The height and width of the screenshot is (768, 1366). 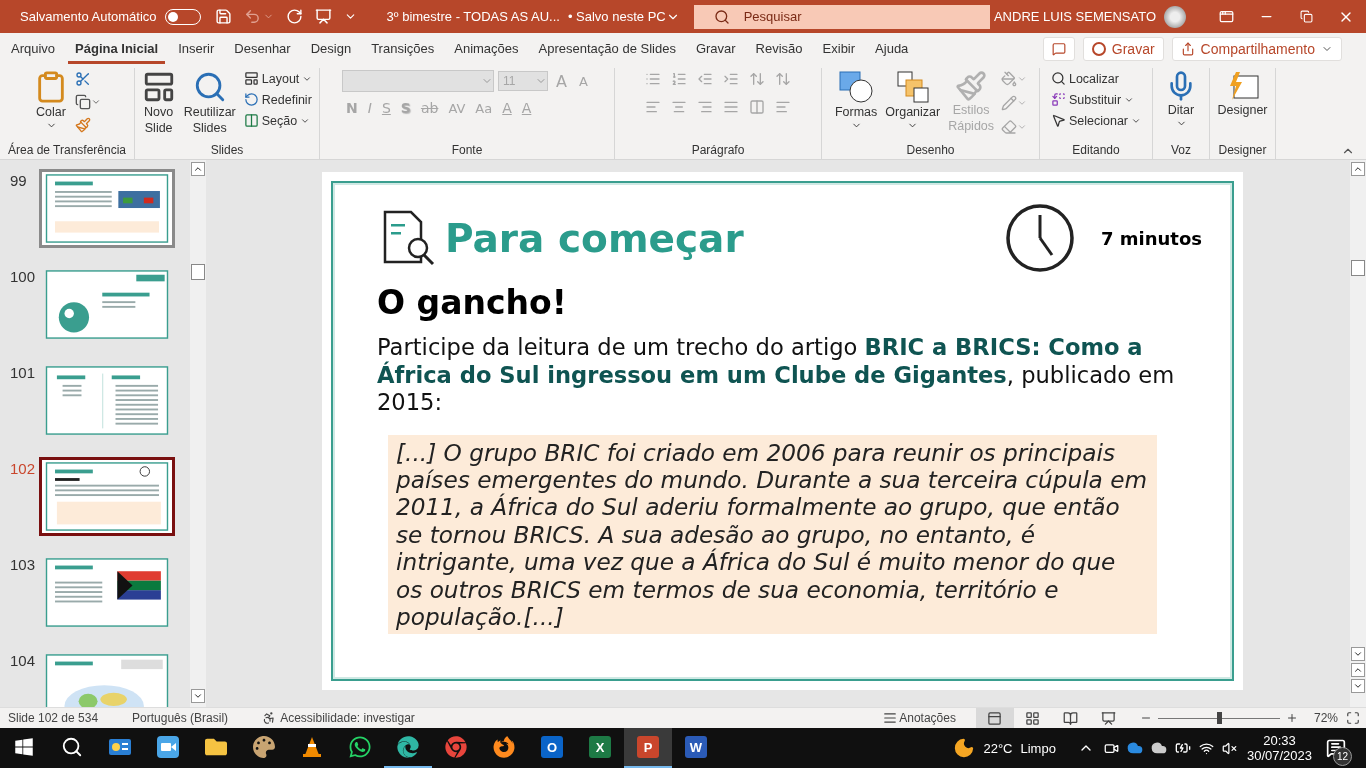 What do you see at coordinates (294, 16) in the screenshot?
I see `redo-icon` at bounding box center [294, 16].